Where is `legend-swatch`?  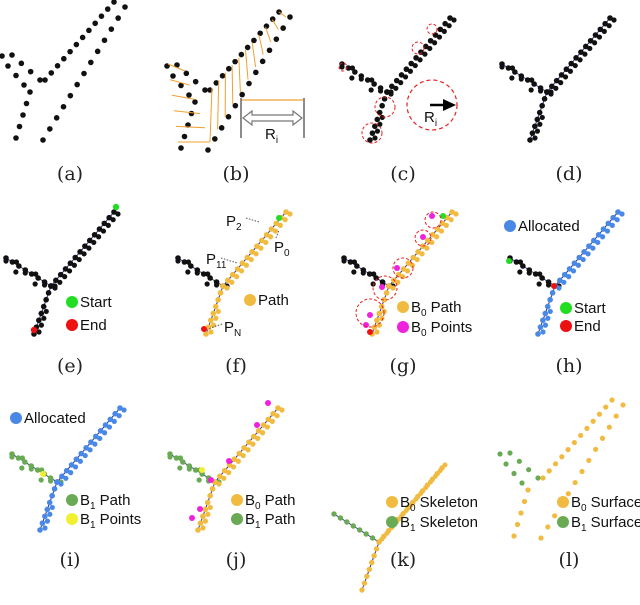
legend-swatch is located at coordinates (403, 327).